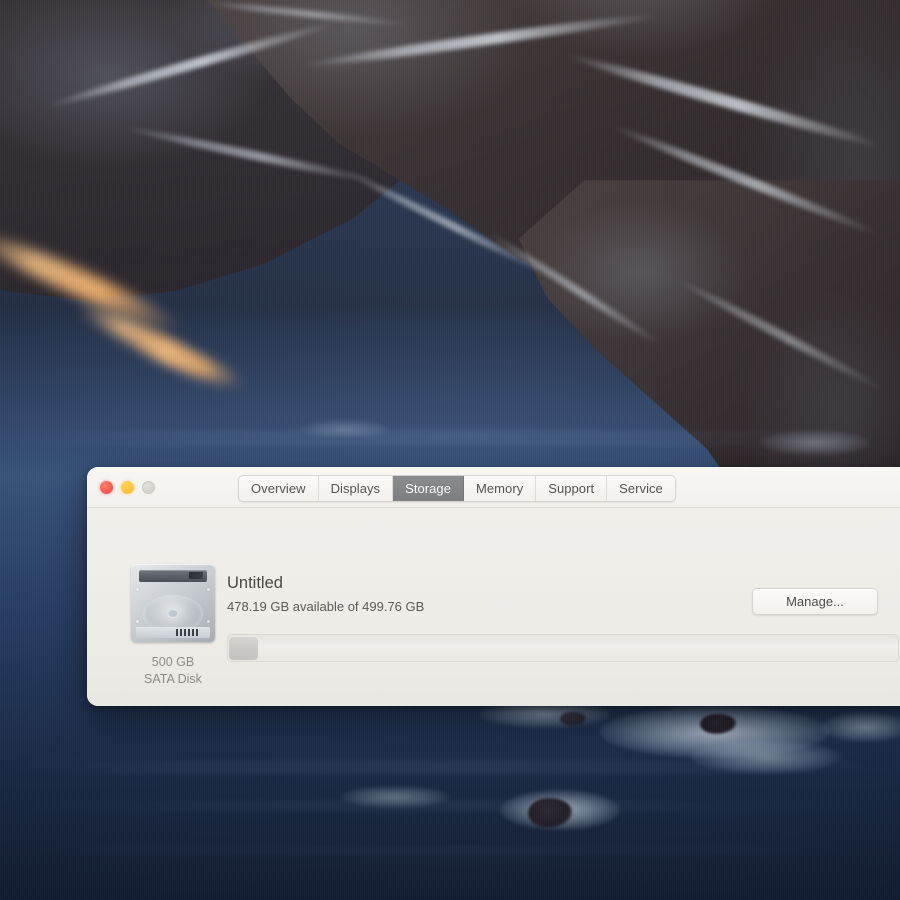 Image resolution: width=900 pixels, height=900 pixels. I want to click on tab-displays: Displays, so click(356, 488).